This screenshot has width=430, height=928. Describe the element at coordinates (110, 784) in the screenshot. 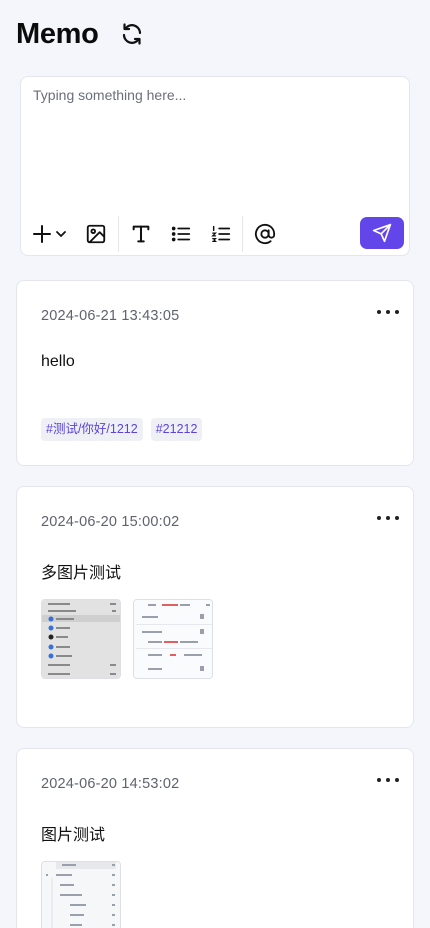

I see `memo-date: 2024-06-20 14:53:02` at that location.